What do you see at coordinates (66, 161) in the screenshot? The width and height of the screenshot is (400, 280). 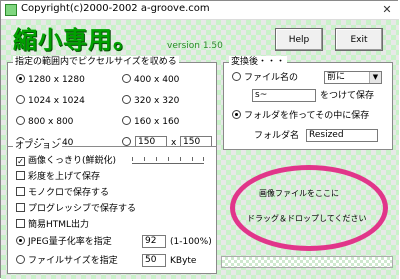 I see `sharpen-checkbox: ✓ 画像くっきり(鮮鋭化)` at bounding box center [66, 161].